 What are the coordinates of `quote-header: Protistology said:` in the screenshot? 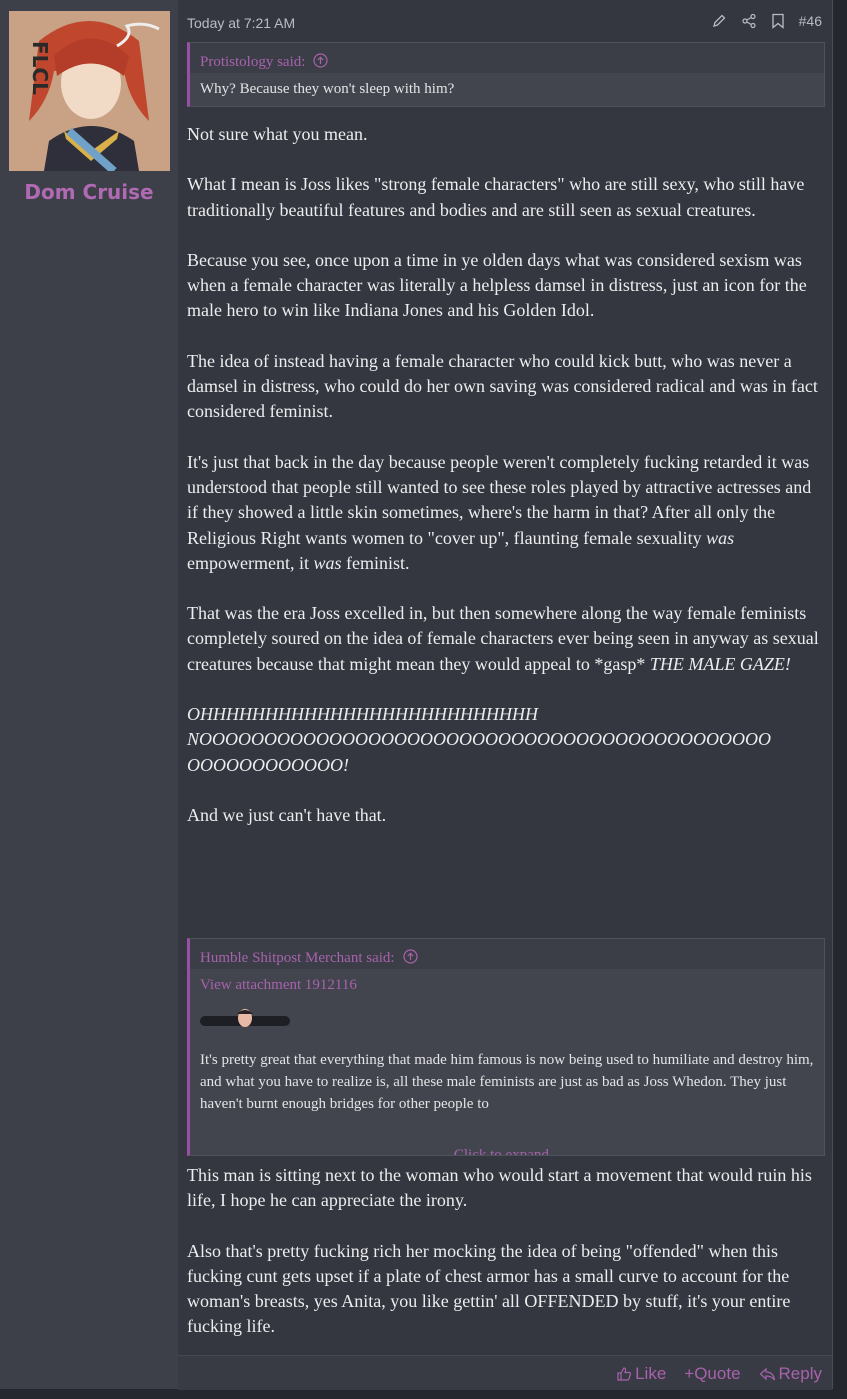 It's located at (507, 58).